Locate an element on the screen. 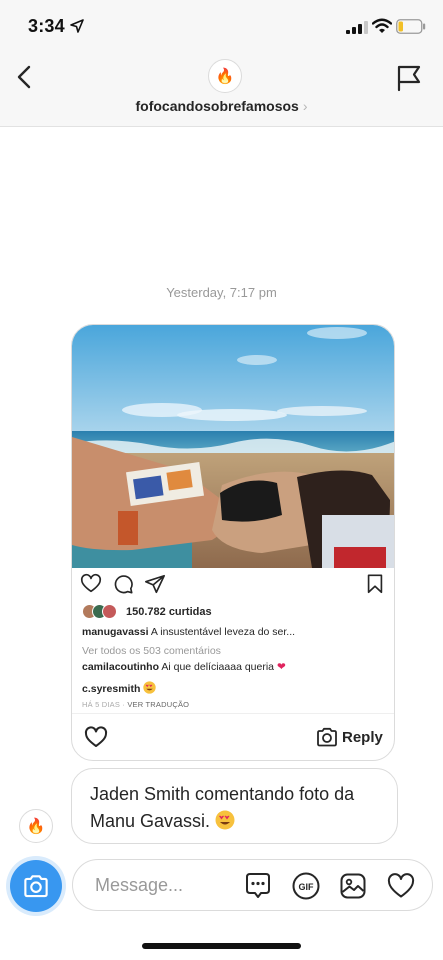 Image resolution: width=443 pixels, height=960 pixels. flag-button is located at coordinates (409, 78).